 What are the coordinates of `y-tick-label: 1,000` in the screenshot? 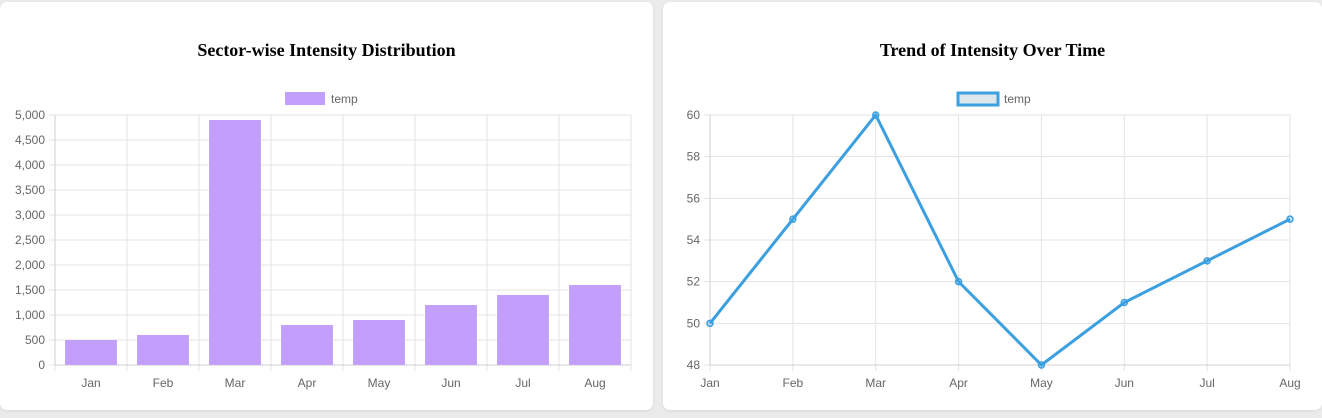 It's located at (30, 315).